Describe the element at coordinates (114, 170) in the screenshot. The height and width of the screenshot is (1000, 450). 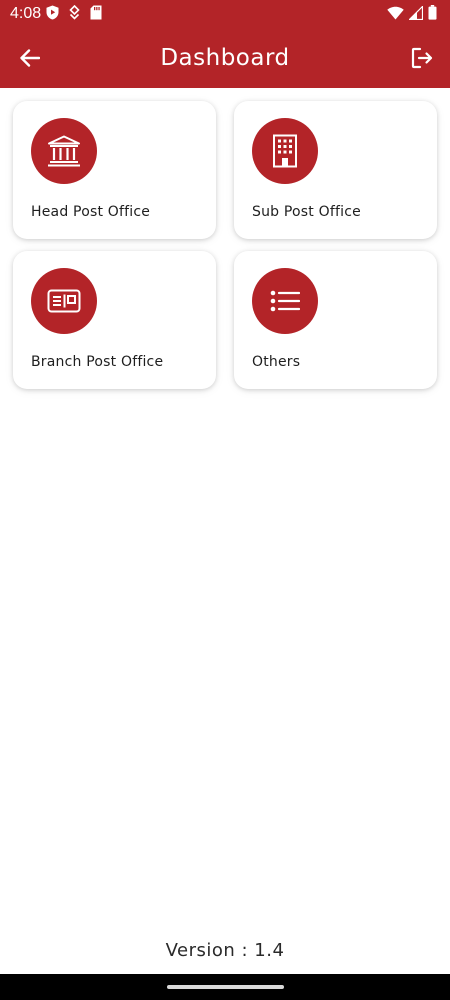
I see `card-head-post-office: Head Post Office` at that location.